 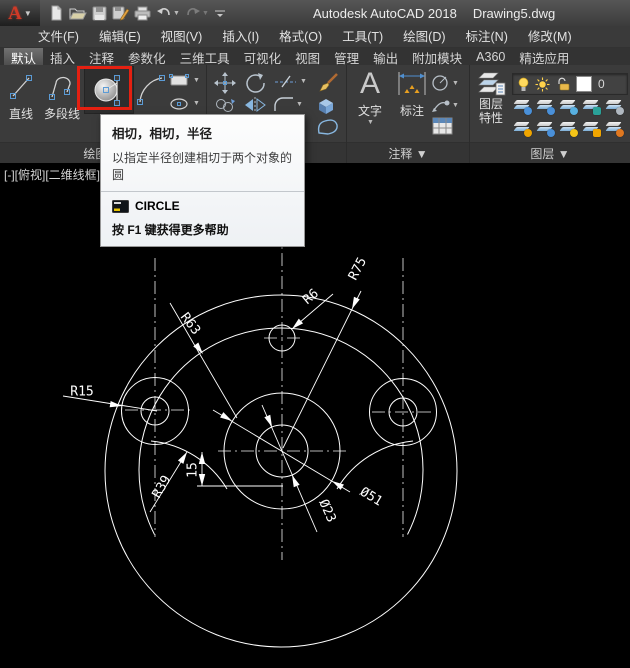 I want to click on layers-panel-label: 图层 ▼, so click(x=550, y=152).